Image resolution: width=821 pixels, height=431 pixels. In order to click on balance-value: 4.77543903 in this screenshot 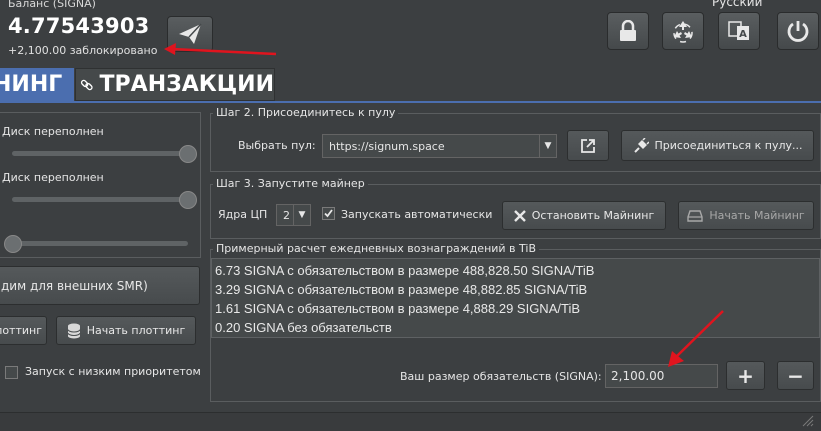, I will do `click(79, 26)`.